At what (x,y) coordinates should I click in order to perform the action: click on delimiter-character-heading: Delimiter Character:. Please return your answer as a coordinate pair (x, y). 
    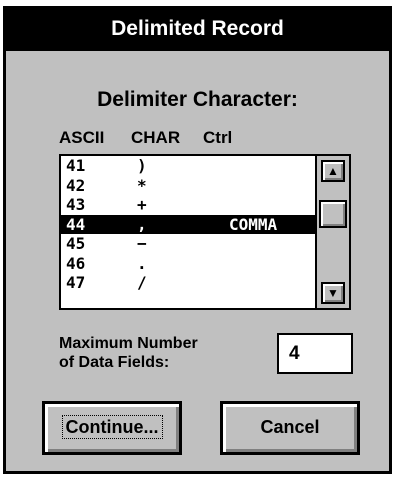
    Looking at the image, I should click on (197, 99).